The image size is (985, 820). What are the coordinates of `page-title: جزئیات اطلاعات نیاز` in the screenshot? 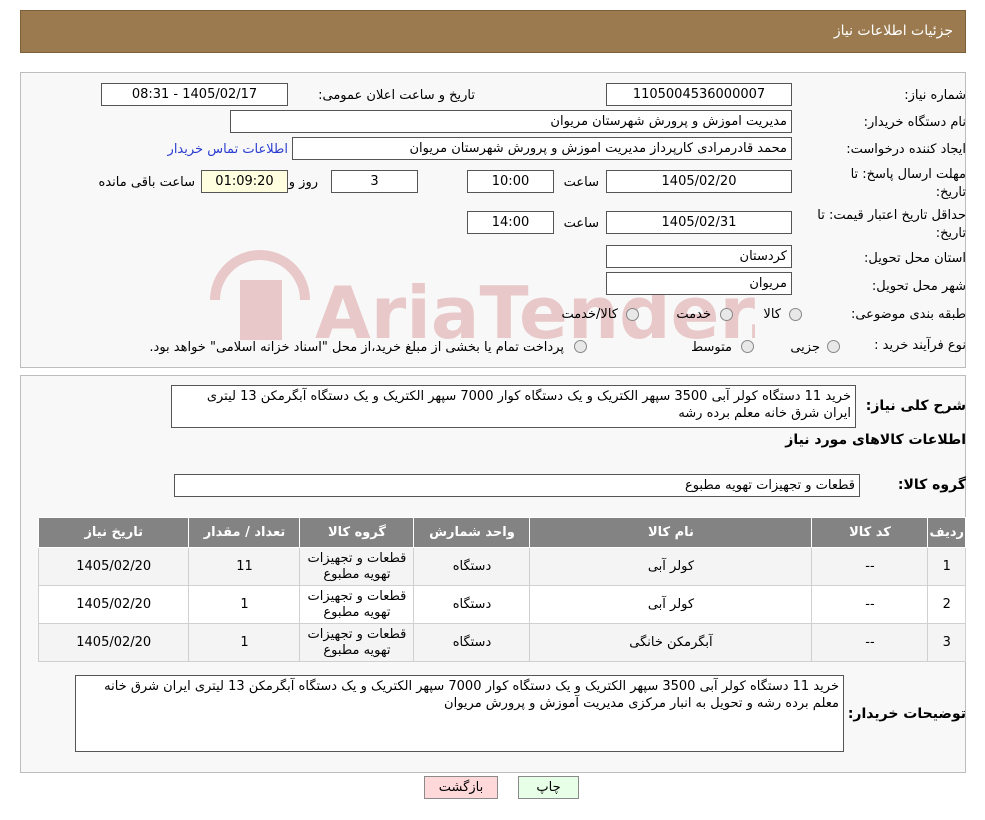 It's located at (893, 31).